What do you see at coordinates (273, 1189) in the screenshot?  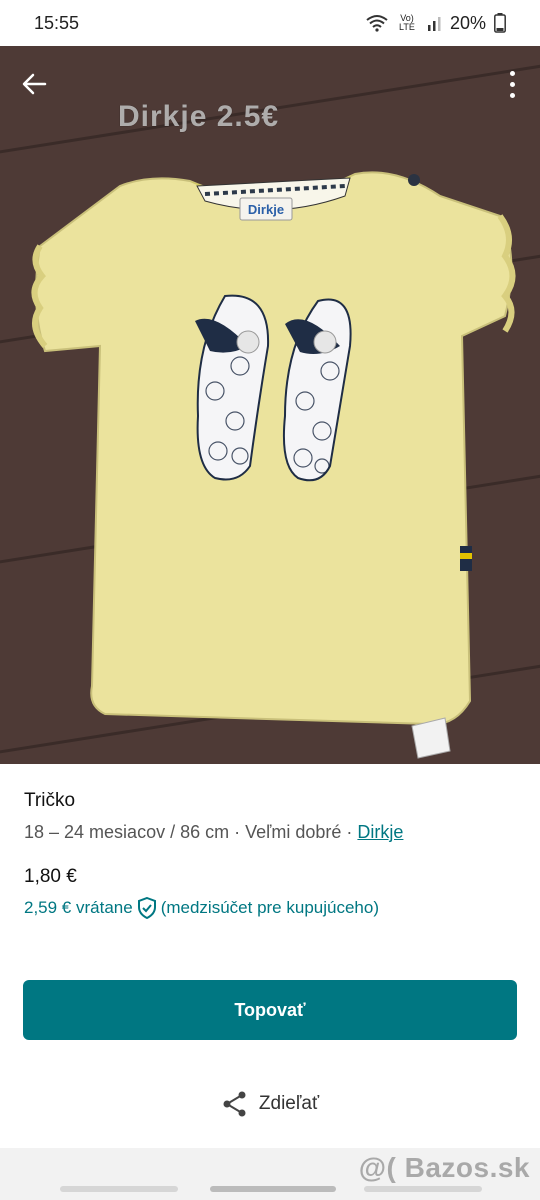 I see `nav-indicator-home` at bounding box center [273, 1189].